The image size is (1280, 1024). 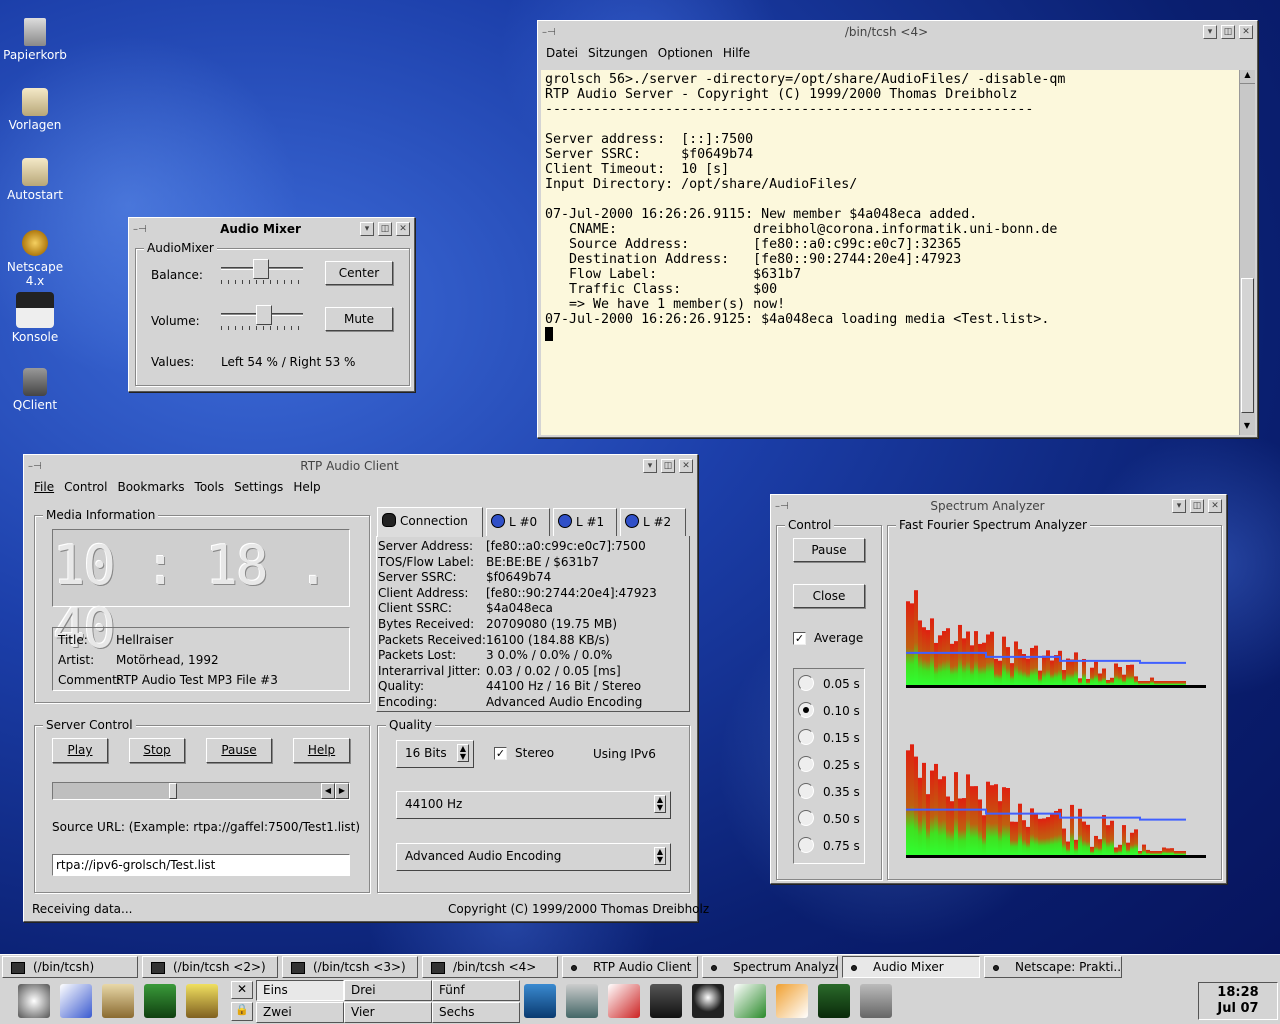 What do you see at coordinates (490, 967) in the screenshot?
I see `task-button: /bin/tcsh <4>` at bounding box center [490, 967].